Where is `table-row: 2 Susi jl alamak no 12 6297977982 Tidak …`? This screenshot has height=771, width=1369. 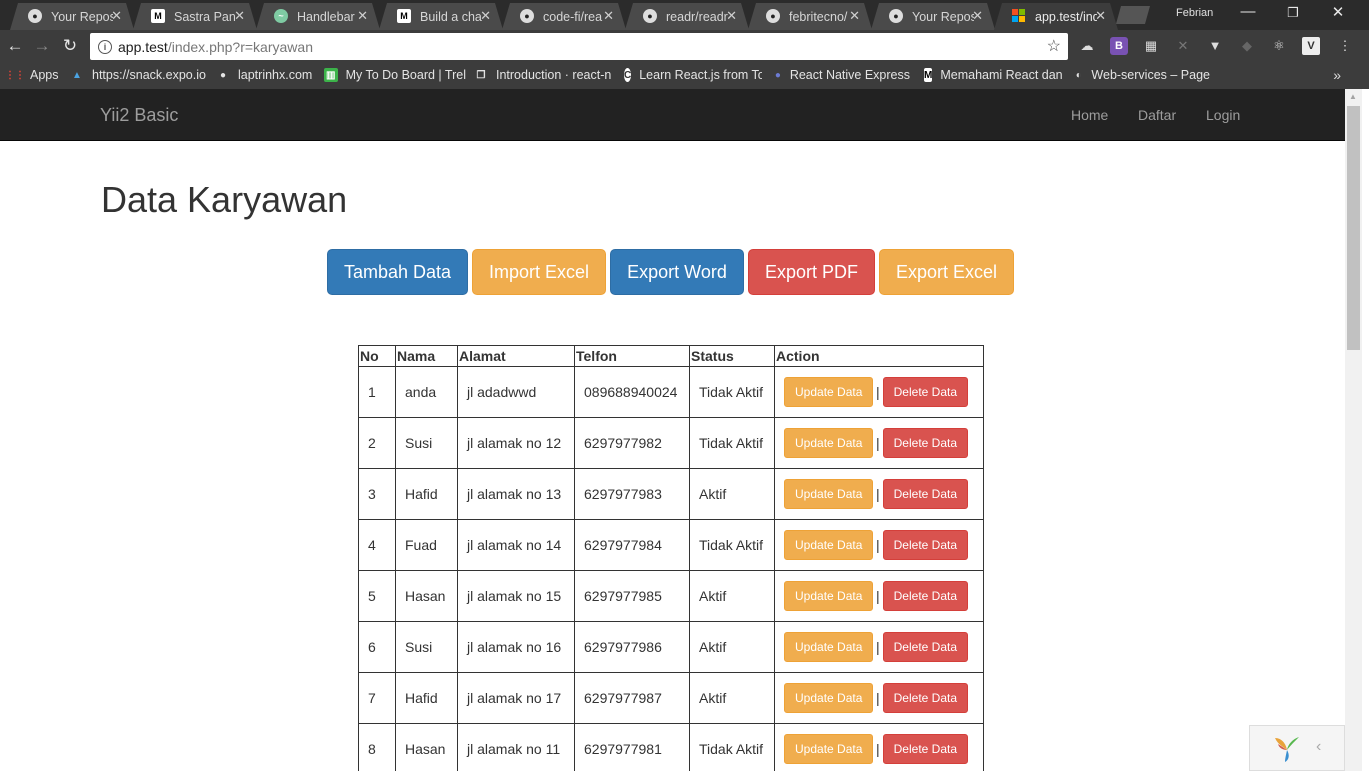 table-row: 2 Susi jl alamak no 12 6297977982 Tidak … is located at coordinates (671, 443).